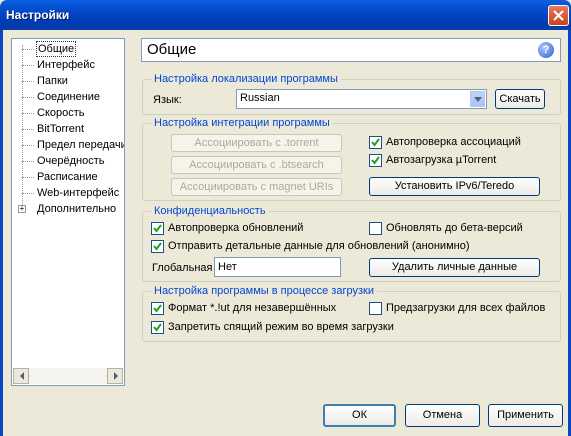  I want to click on prevent-sleep-checkbox, so click(157, 327).